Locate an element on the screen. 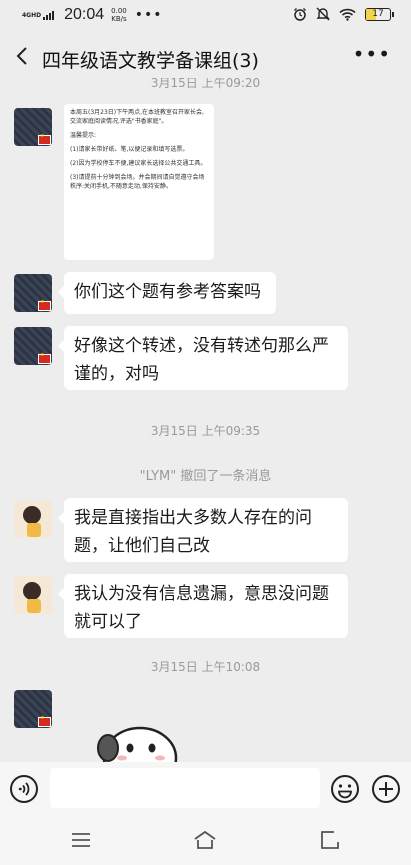  system-nav-bar is located at coordinates (205, 840).